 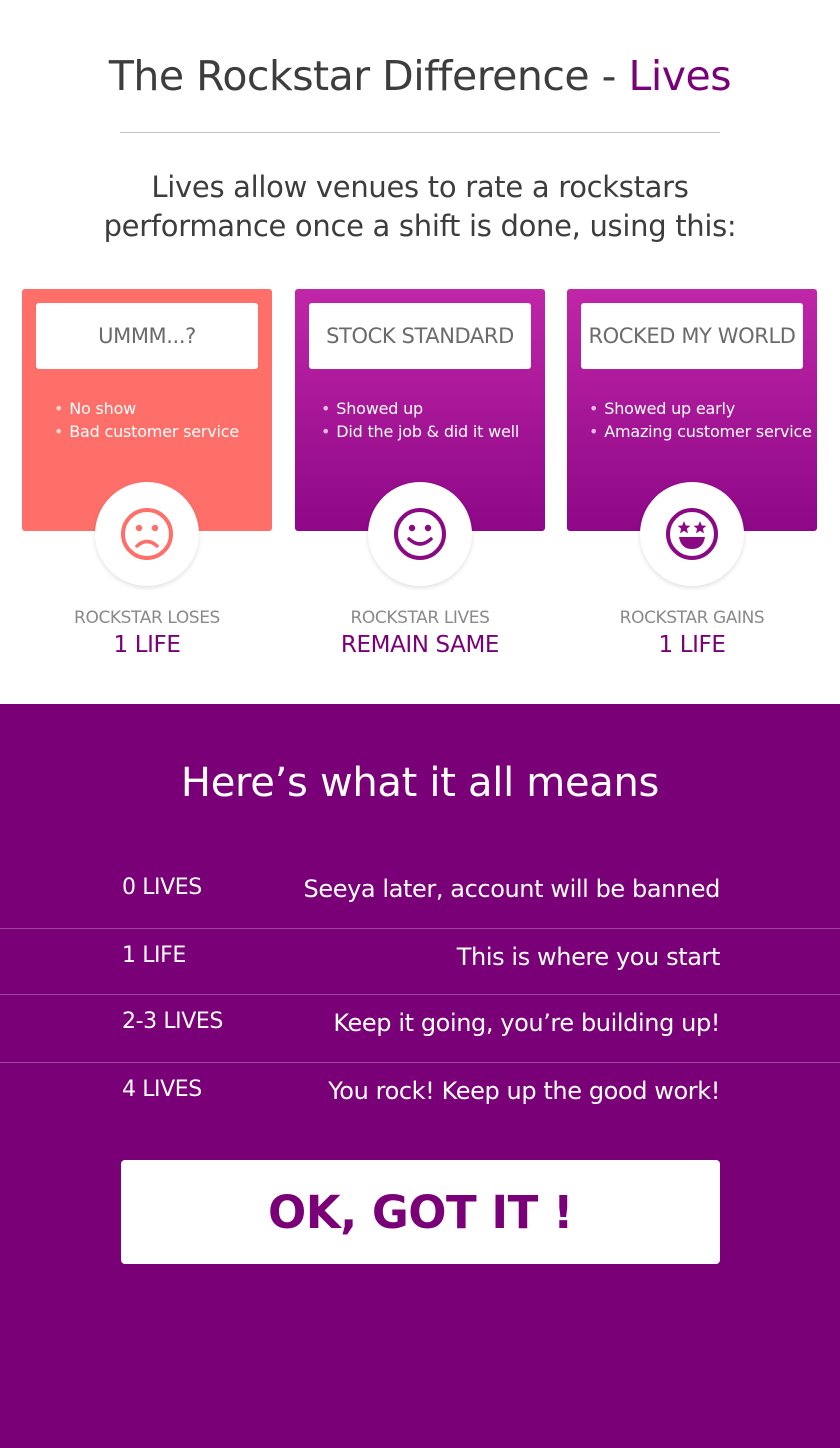 What do you see at coordinates (147, 534) in the screenshot?
I see `sad-face-icon` at bounding box center [147, 534].